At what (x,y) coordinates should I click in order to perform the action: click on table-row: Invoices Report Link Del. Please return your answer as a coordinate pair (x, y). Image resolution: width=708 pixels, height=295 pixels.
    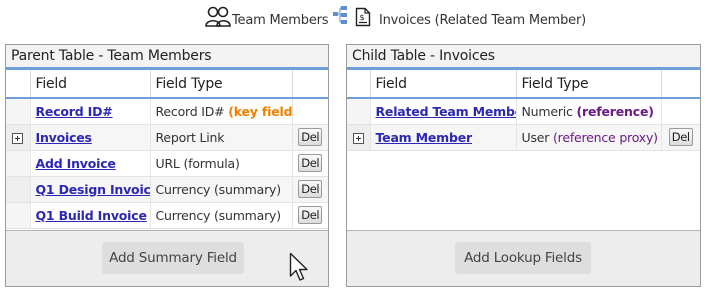
    Looking at the image, I should click on (167, 137).